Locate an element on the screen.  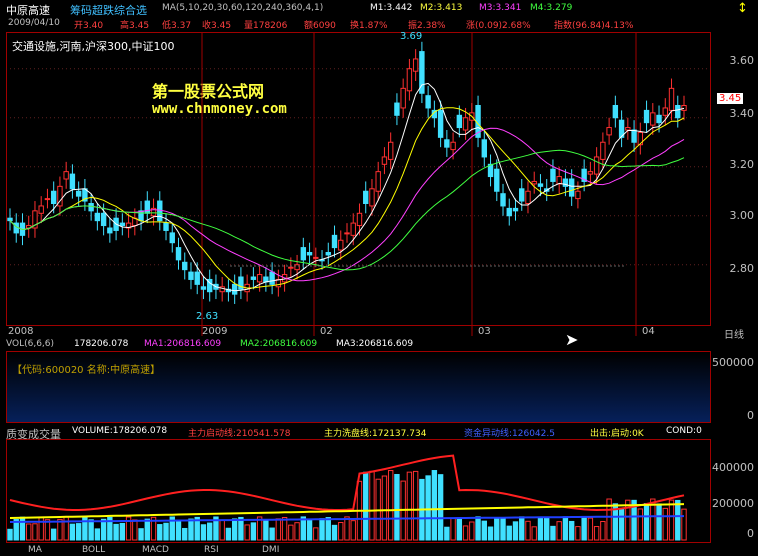
ind-fund-flow: 资金异动线:126042.5 is located at coordinates (509, 434).